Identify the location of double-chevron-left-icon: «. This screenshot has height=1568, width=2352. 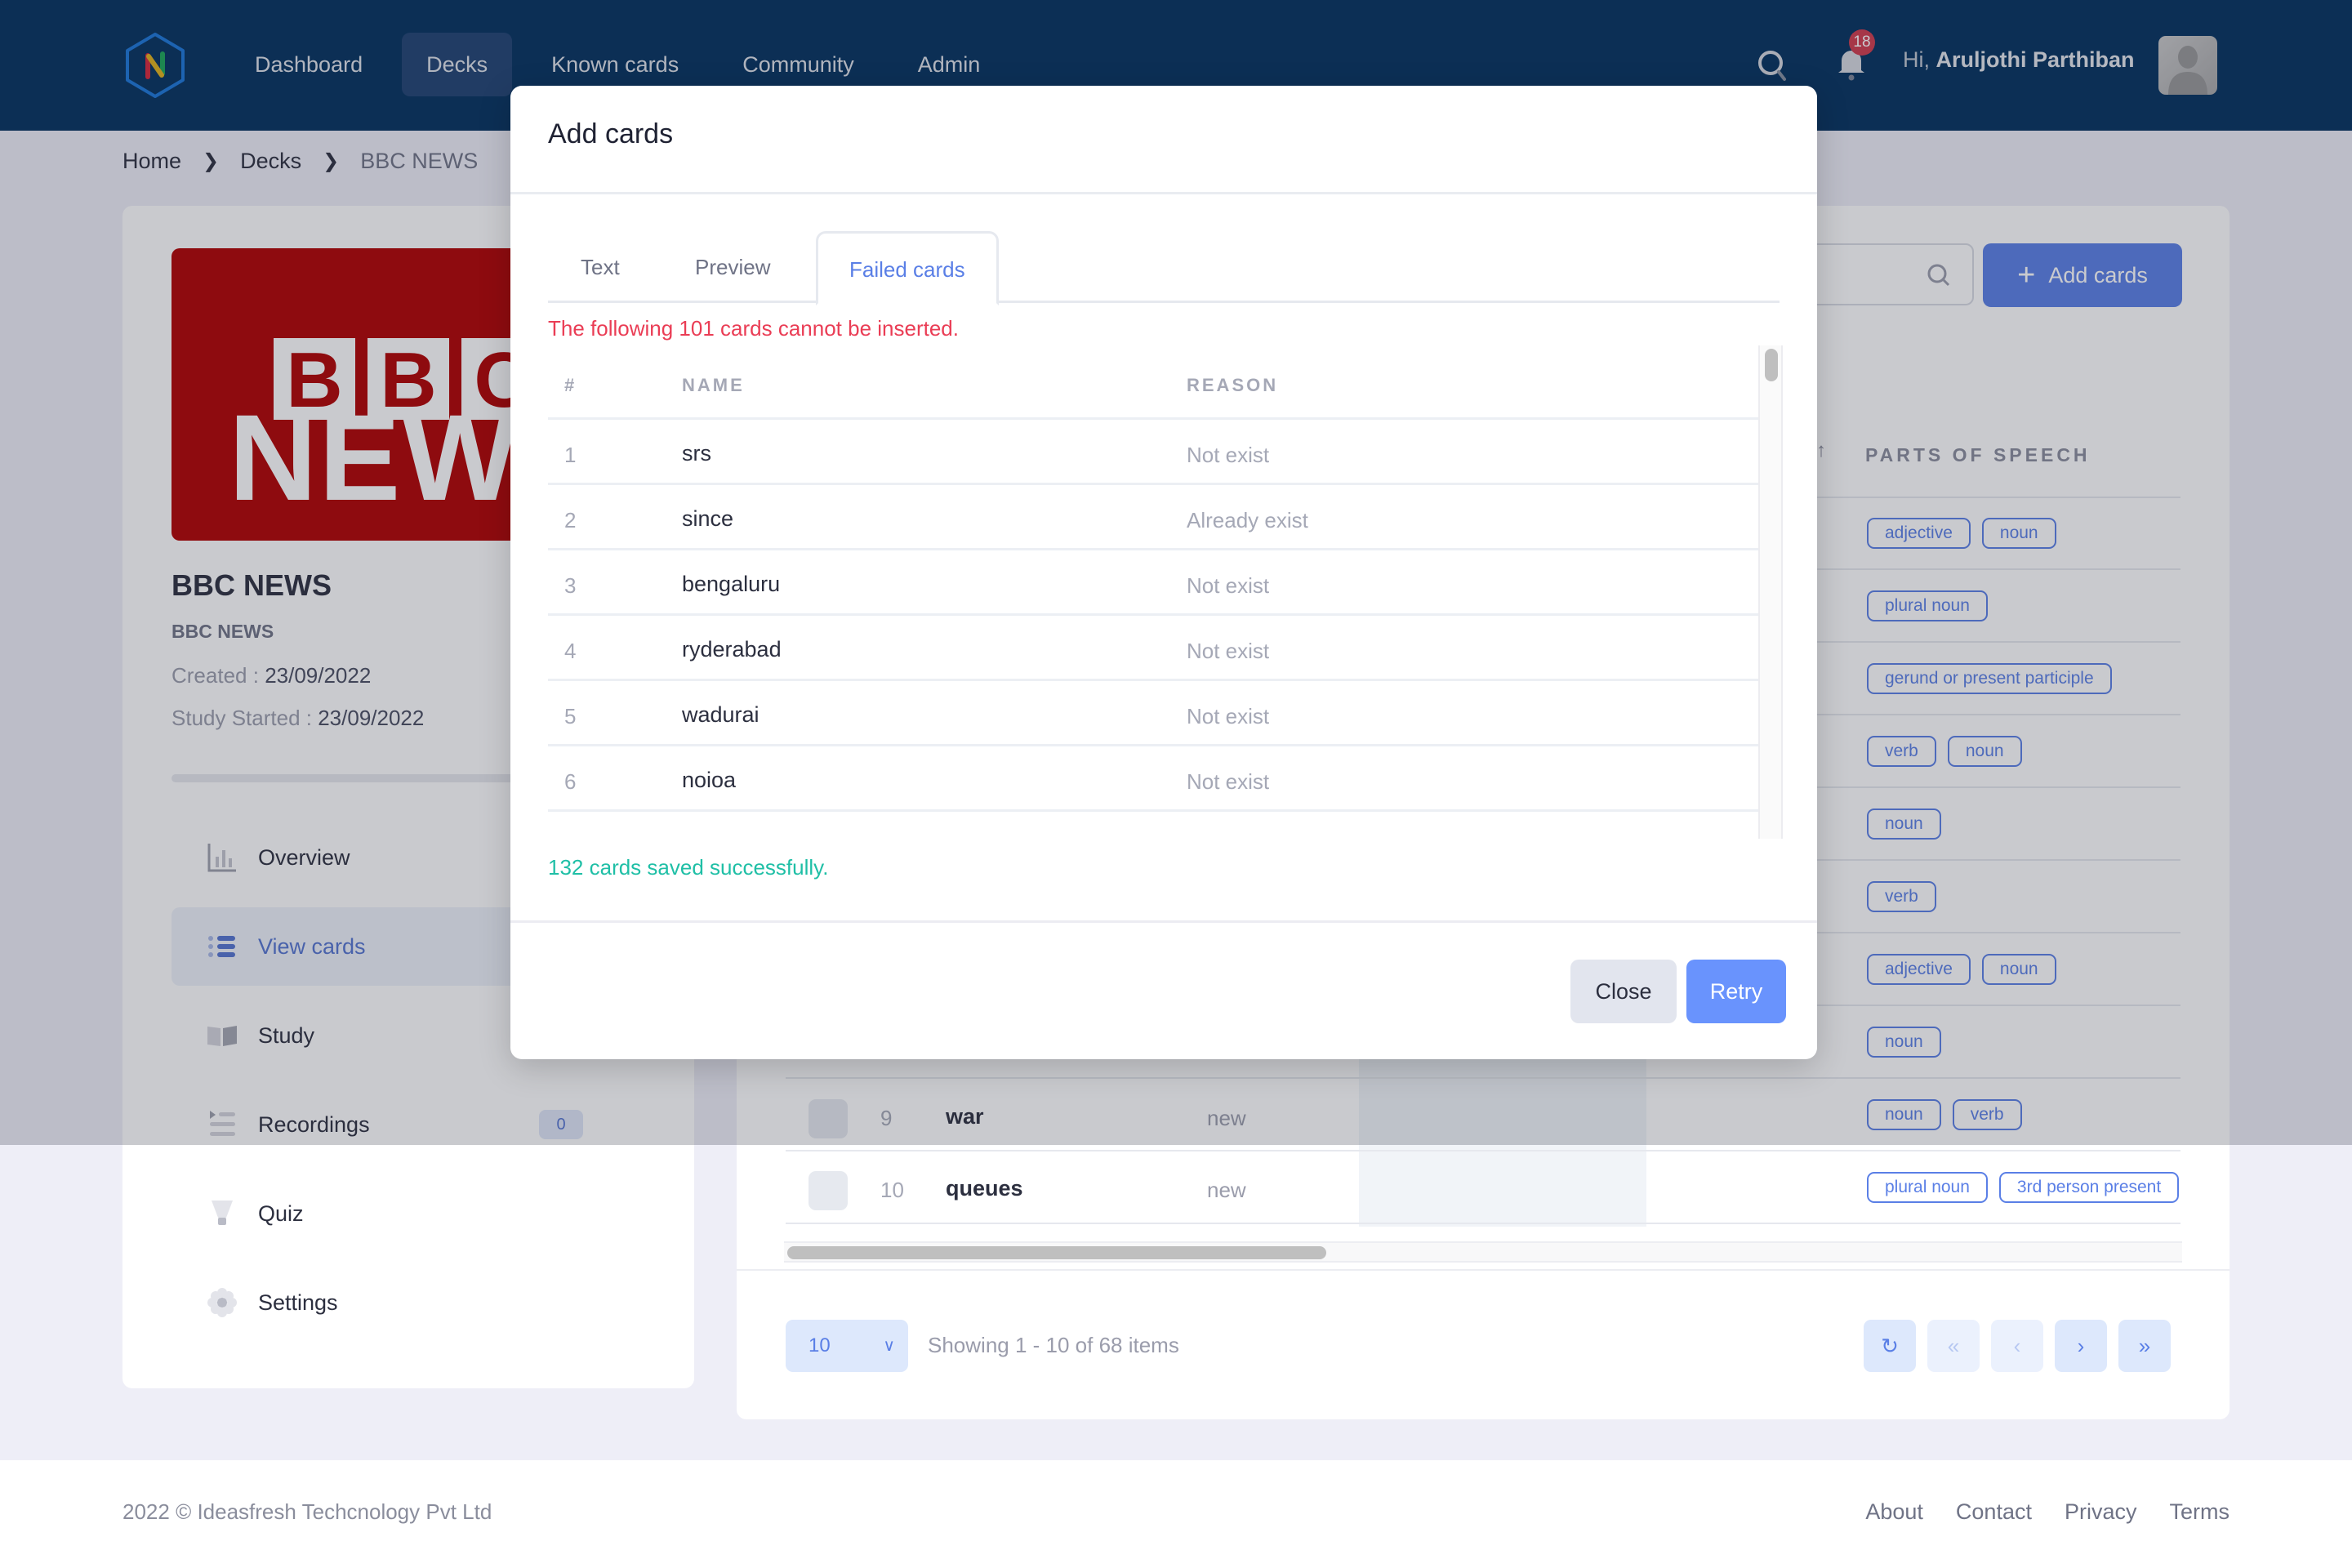
(1953, 1345).